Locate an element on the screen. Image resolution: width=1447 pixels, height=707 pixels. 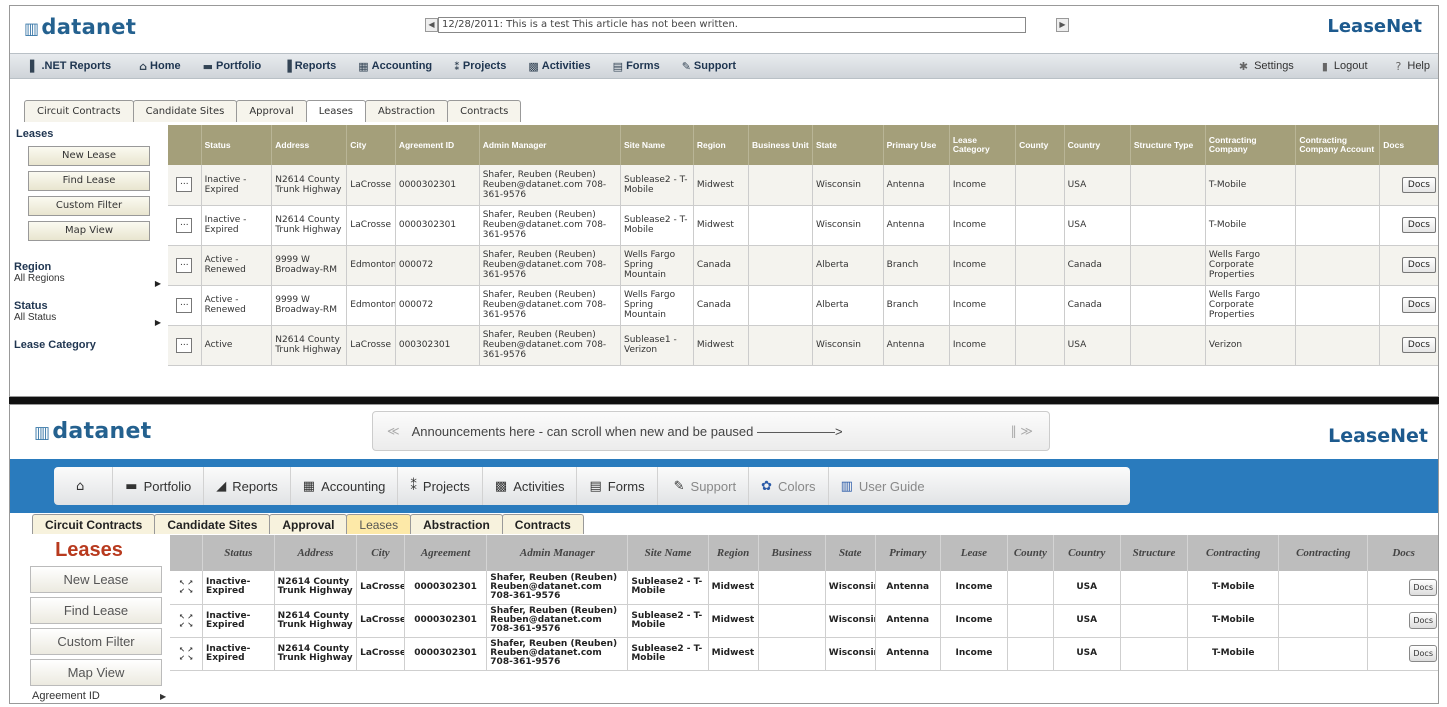
status-filter-value: All Status is located at coordinates (90, 317).